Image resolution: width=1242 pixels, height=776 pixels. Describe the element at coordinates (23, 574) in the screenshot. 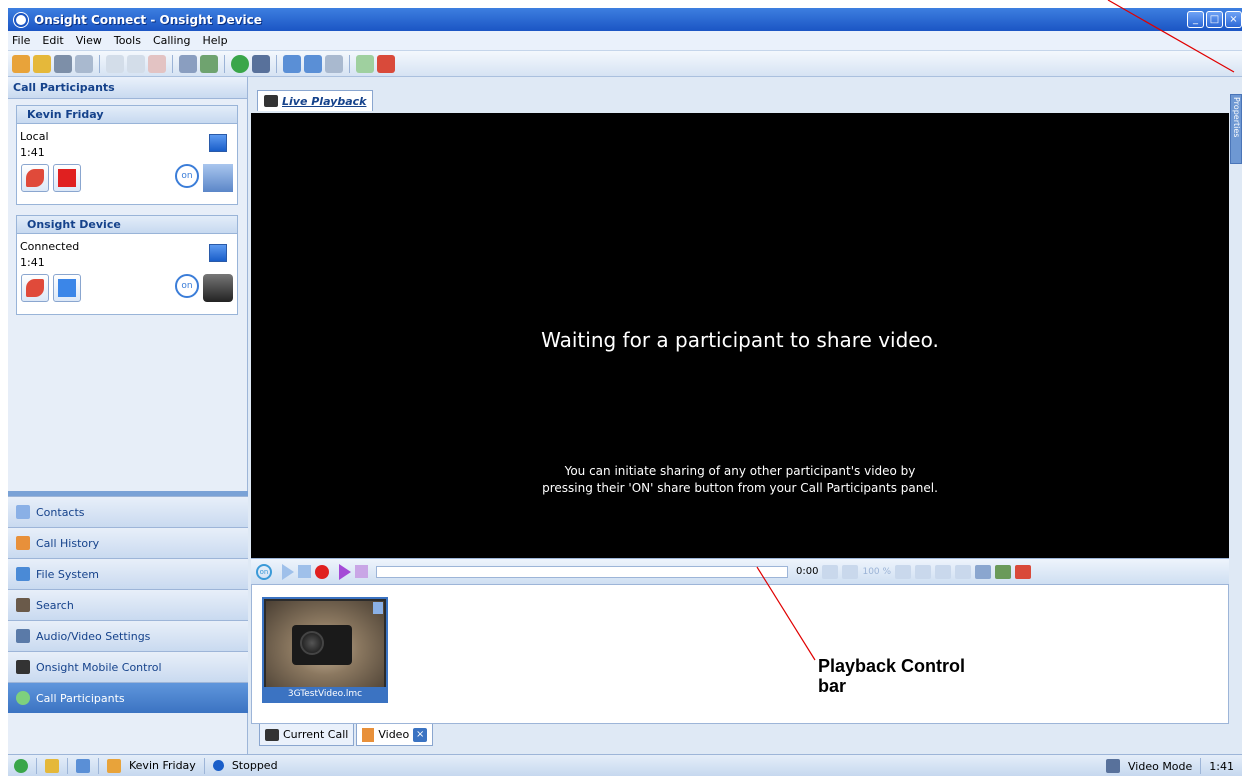

I see `file-system-icon` at that location.